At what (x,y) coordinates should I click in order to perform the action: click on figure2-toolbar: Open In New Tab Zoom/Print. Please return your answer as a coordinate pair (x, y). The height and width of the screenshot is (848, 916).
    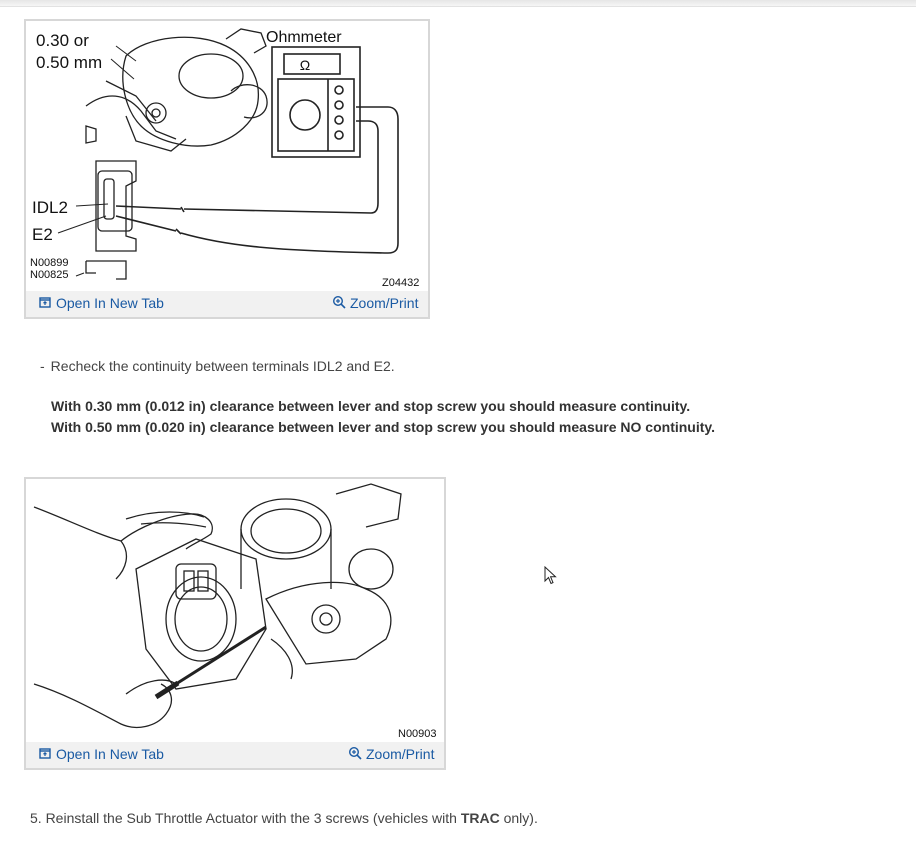
    Looking at the image, I should click on (235, 755).